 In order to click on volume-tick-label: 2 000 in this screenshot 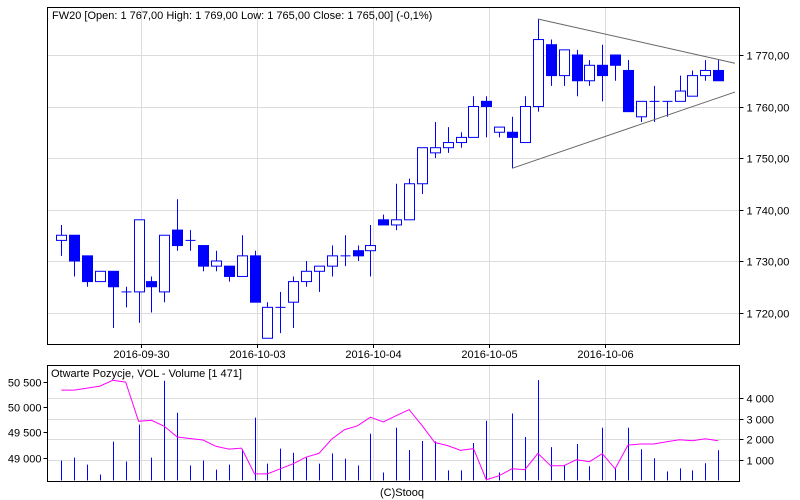, I will do `click(761, 441)`.